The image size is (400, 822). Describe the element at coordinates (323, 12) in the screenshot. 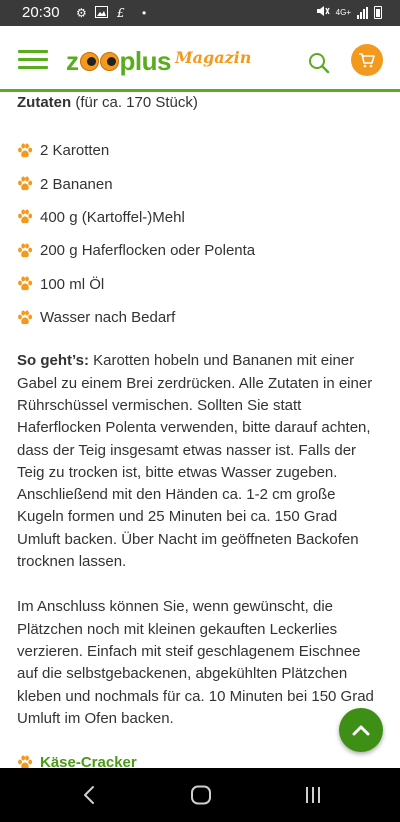

I see `mute-icon` at that location.